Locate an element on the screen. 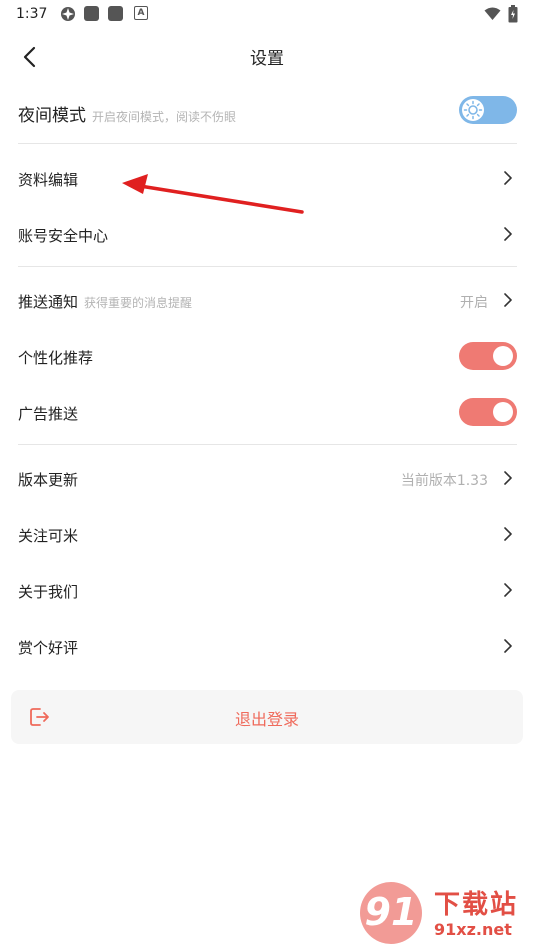  push-notify-label: 推送通知 is located at coordinates (48, 302).